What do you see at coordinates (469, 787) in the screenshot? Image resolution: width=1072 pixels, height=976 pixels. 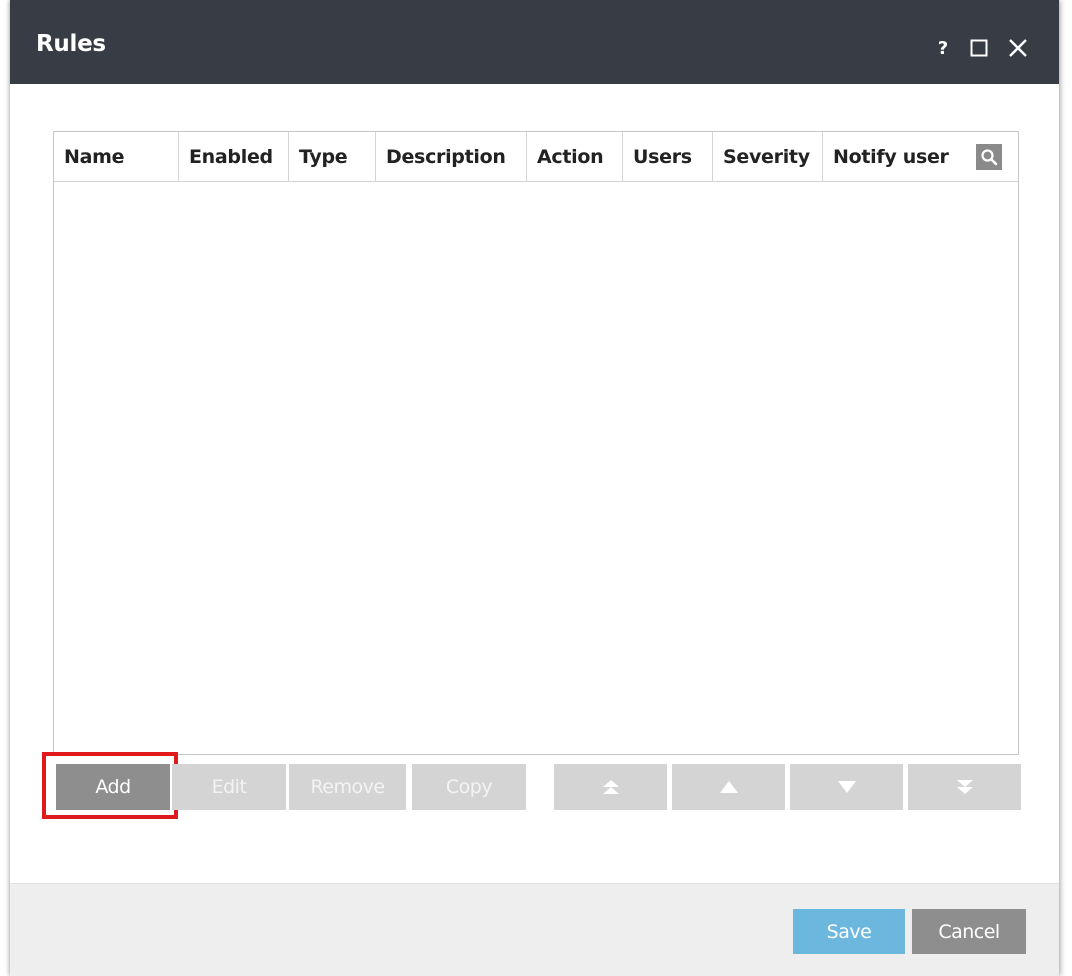 I see `copy-button: Copy` at bounding box center [469, 787].